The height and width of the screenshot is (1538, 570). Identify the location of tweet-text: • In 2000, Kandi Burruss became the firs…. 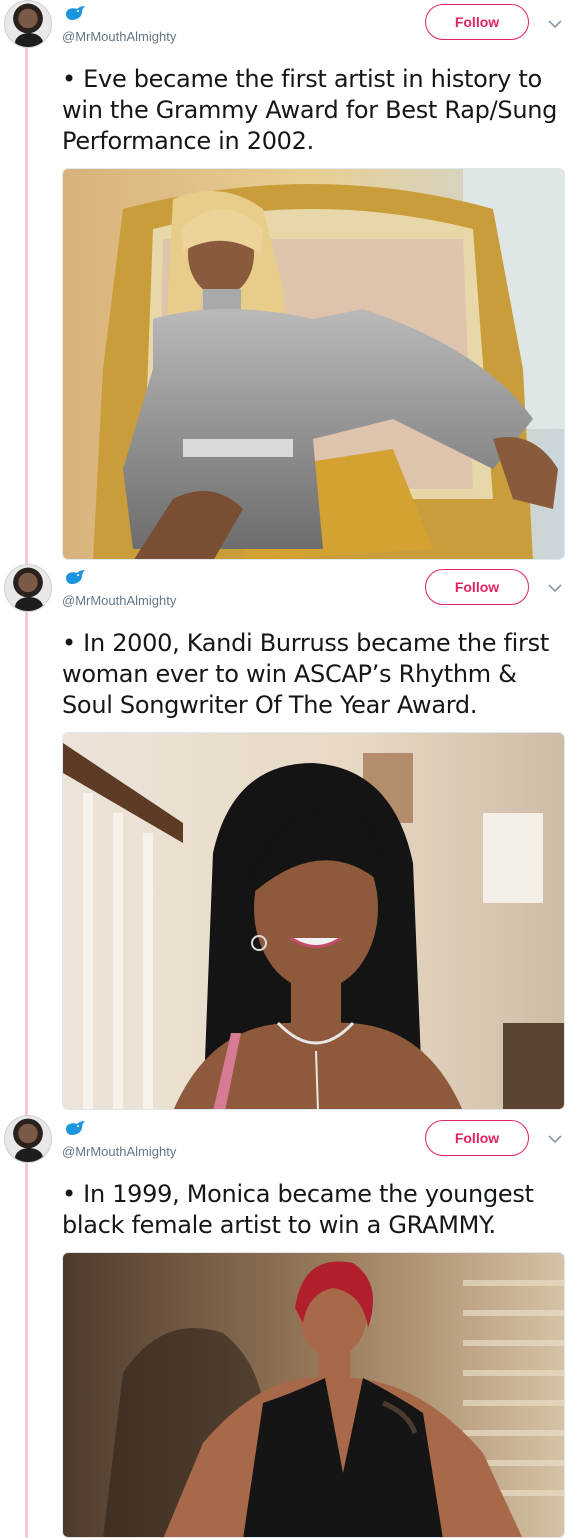
(305, 674).